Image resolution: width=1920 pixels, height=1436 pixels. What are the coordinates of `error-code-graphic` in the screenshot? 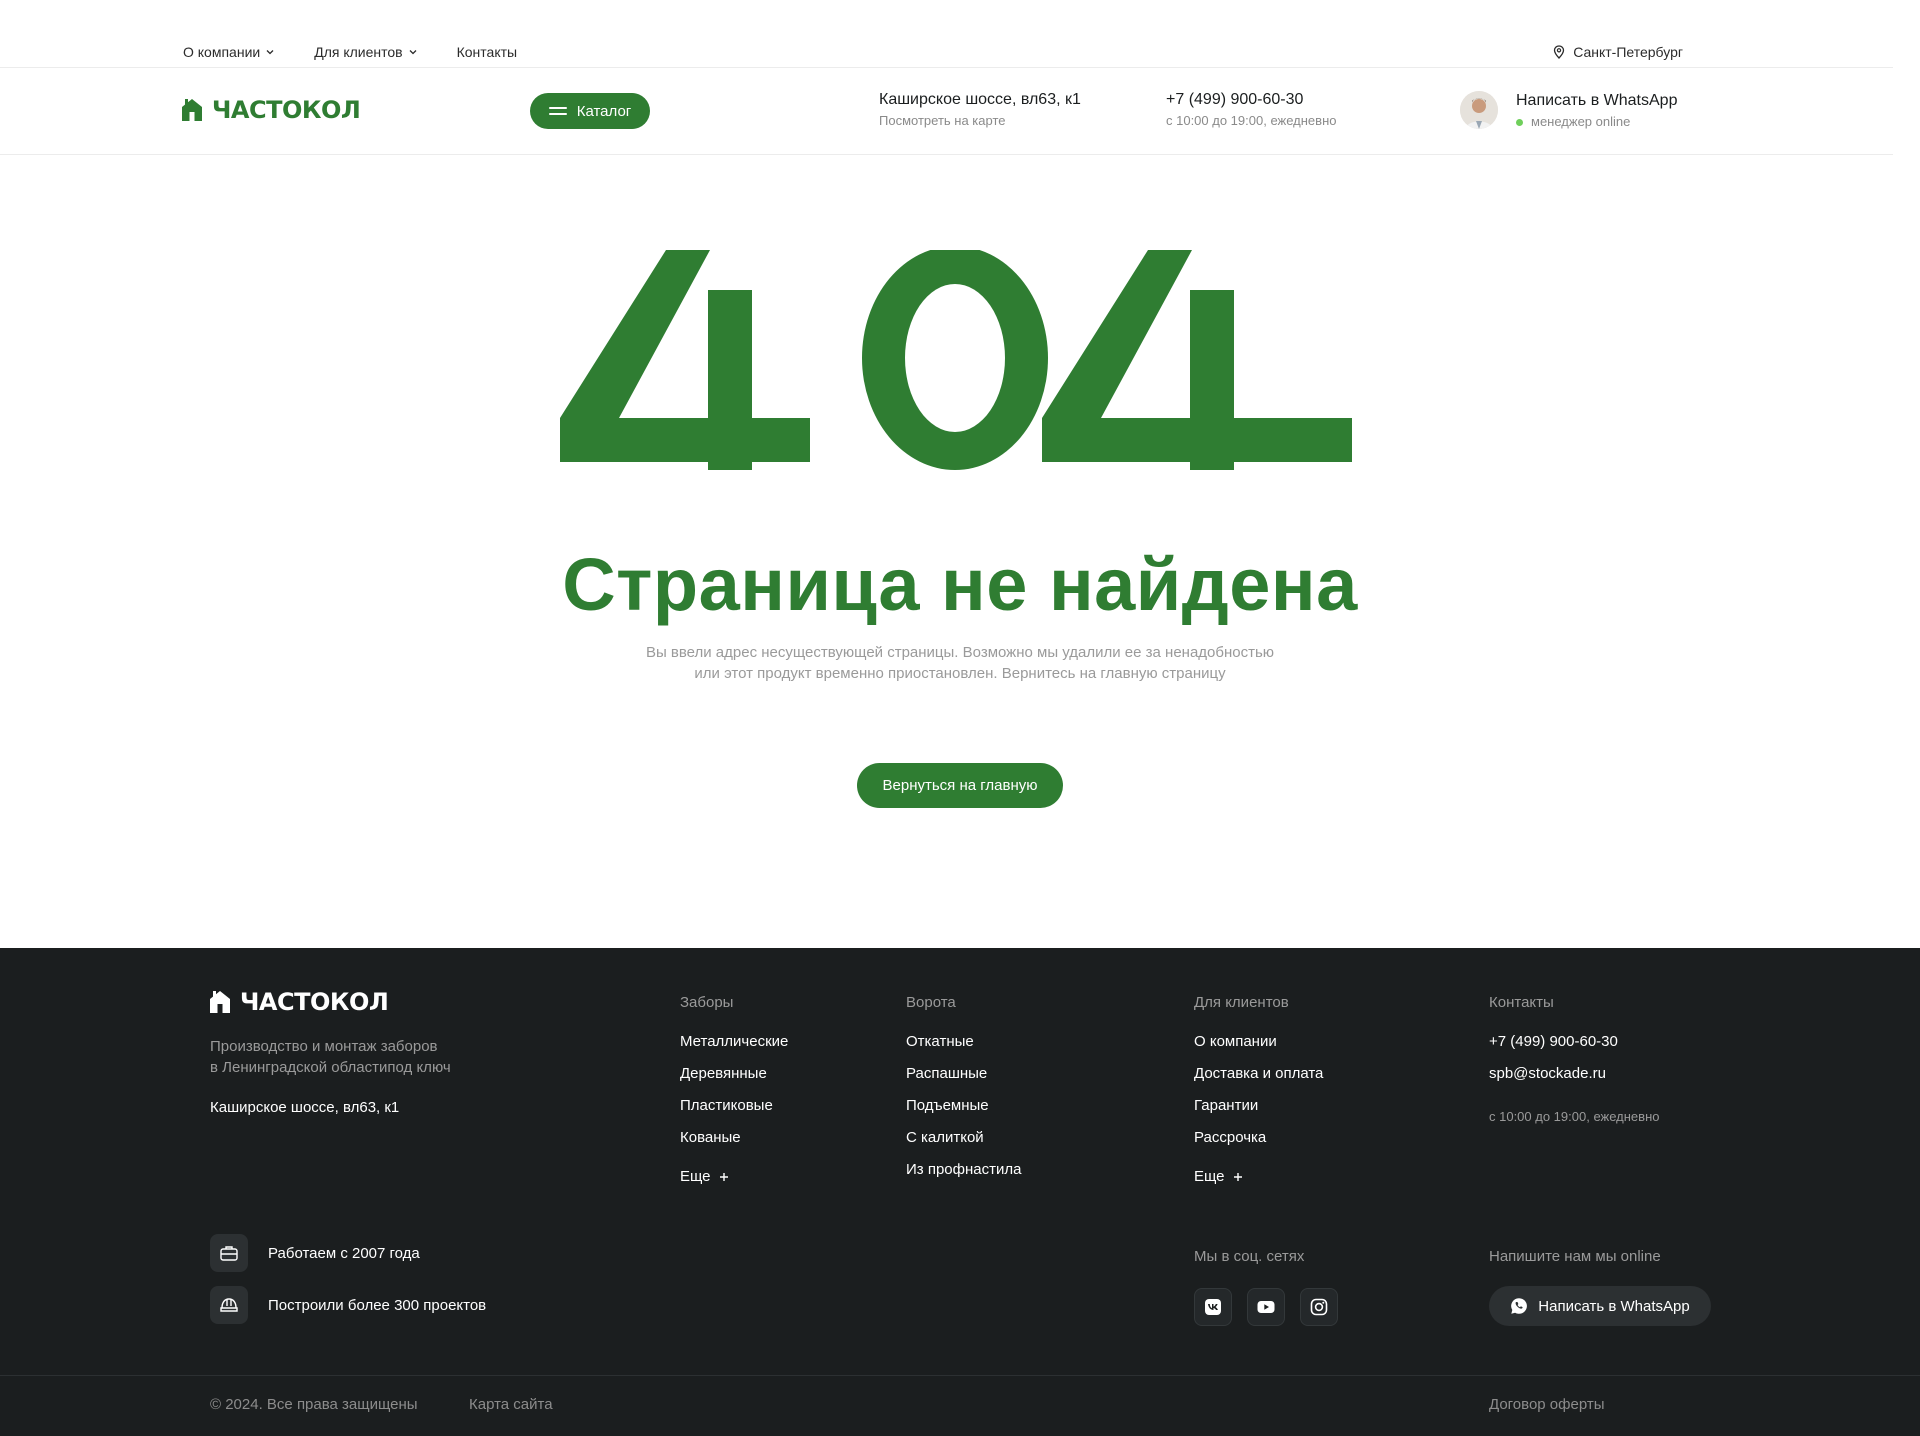 It's located at (956, 360).